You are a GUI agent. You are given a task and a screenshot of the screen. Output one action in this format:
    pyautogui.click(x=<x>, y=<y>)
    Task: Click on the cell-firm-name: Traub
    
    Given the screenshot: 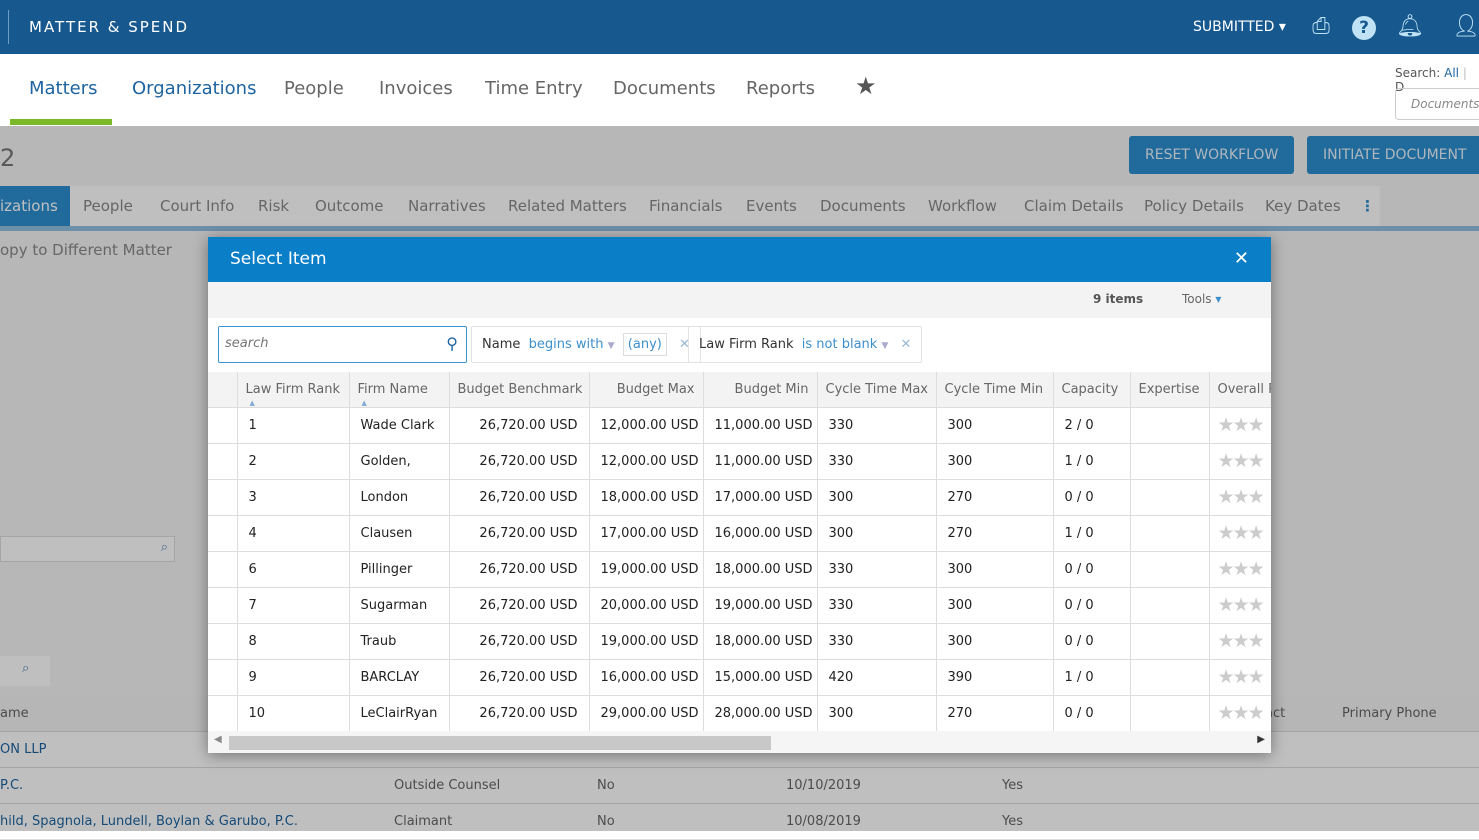 What is the action you would take?
    pyautogui.click(x=399, y=641)
    